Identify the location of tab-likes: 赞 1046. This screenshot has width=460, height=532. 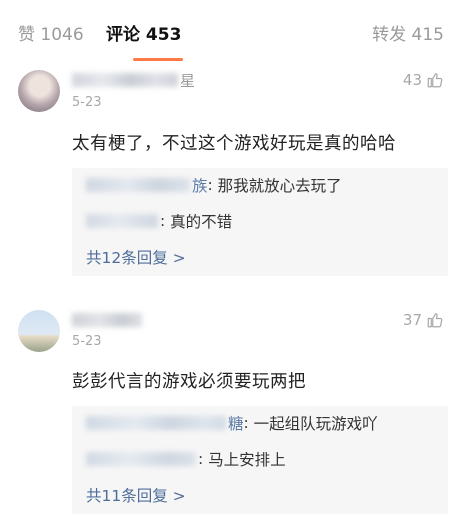
(51, 32).